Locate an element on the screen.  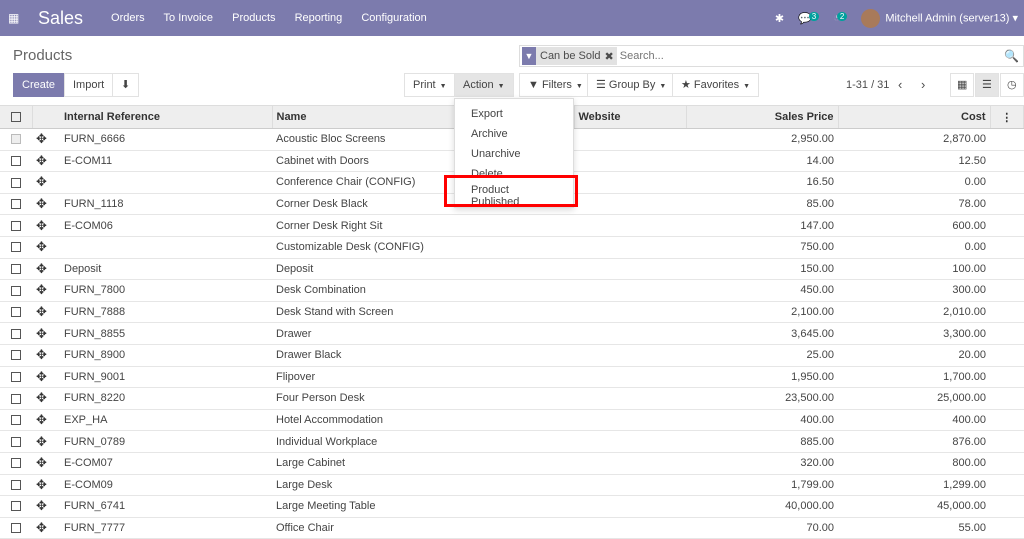
activity-view-button: ◷ is located at coordinates (1012, 85).